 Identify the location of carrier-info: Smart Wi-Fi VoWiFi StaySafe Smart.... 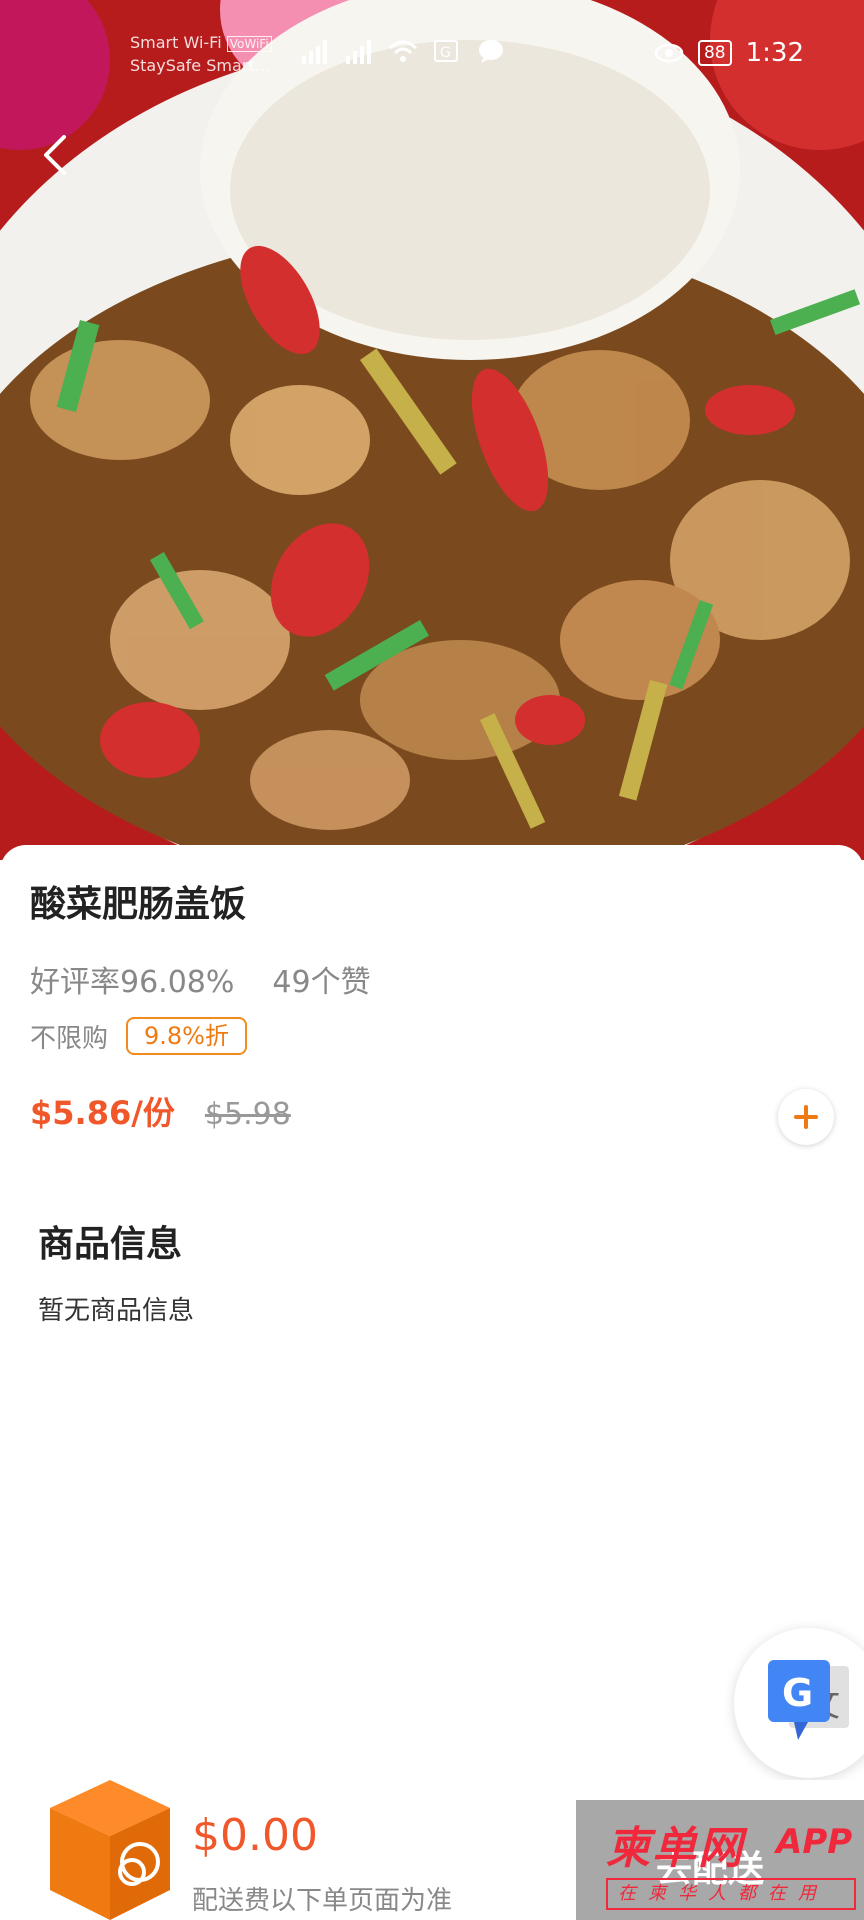
(201, 54).